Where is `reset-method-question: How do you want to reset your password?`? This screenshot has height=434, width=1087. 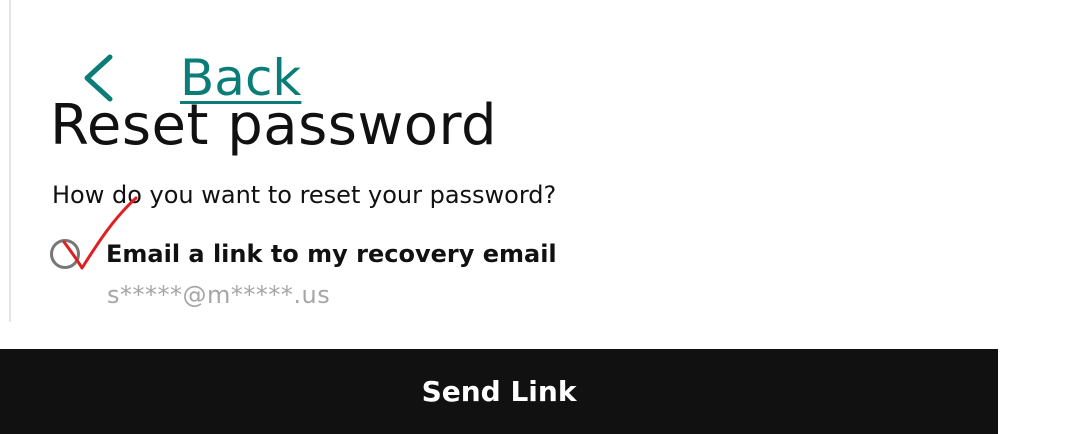 reset-method-question: How do you want to reset your password? is located at coordinates (304, 195).